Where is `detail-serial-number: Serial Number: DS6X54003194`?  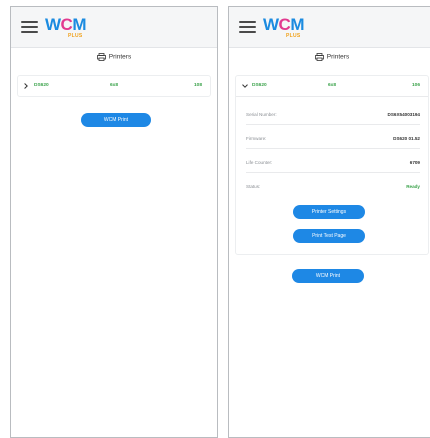 detail-serial-number: Serial Number: DS6X54003194 is located at coordinates (333, 115).